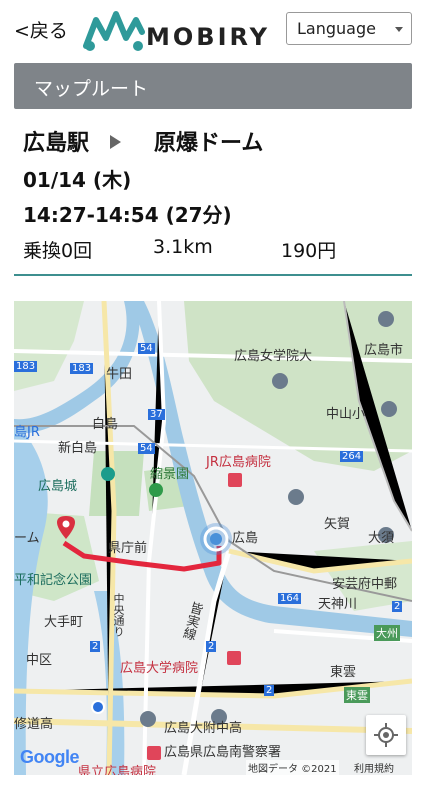  Describe the element at coordinates (337, 524) in the screenshot. I see `map-label: 矢賀` at that location.